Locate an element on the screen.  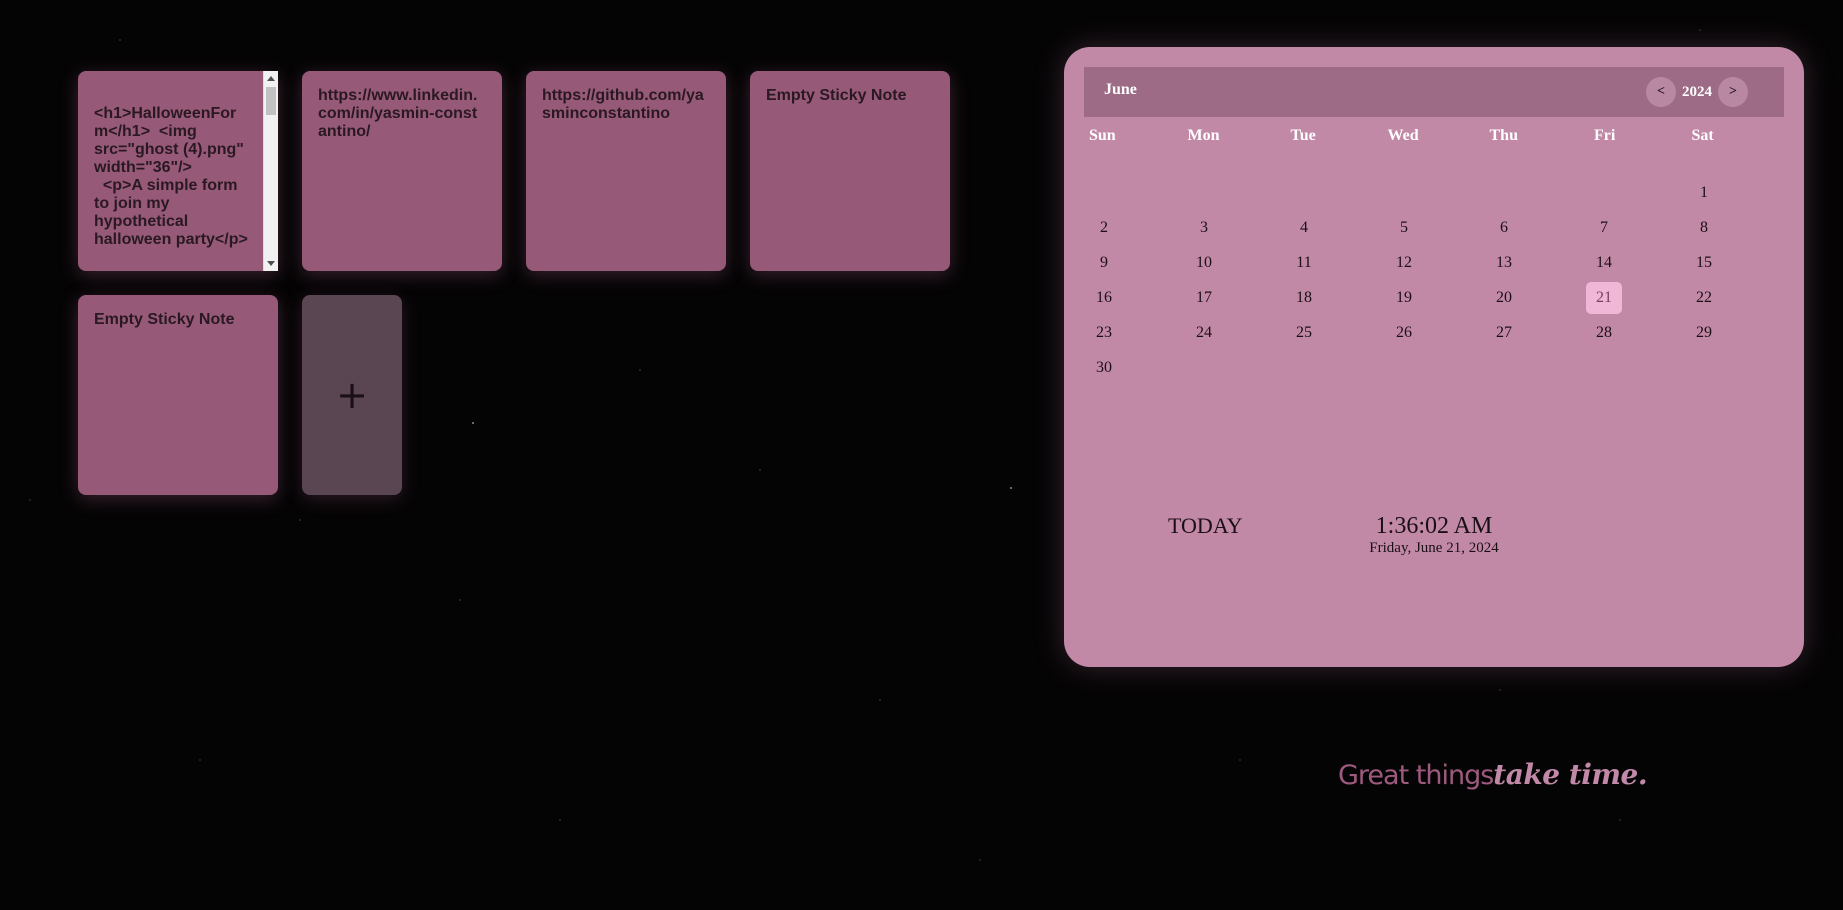
calendar-year-nav: < 2024 > is located at coordinates (1697, 92).